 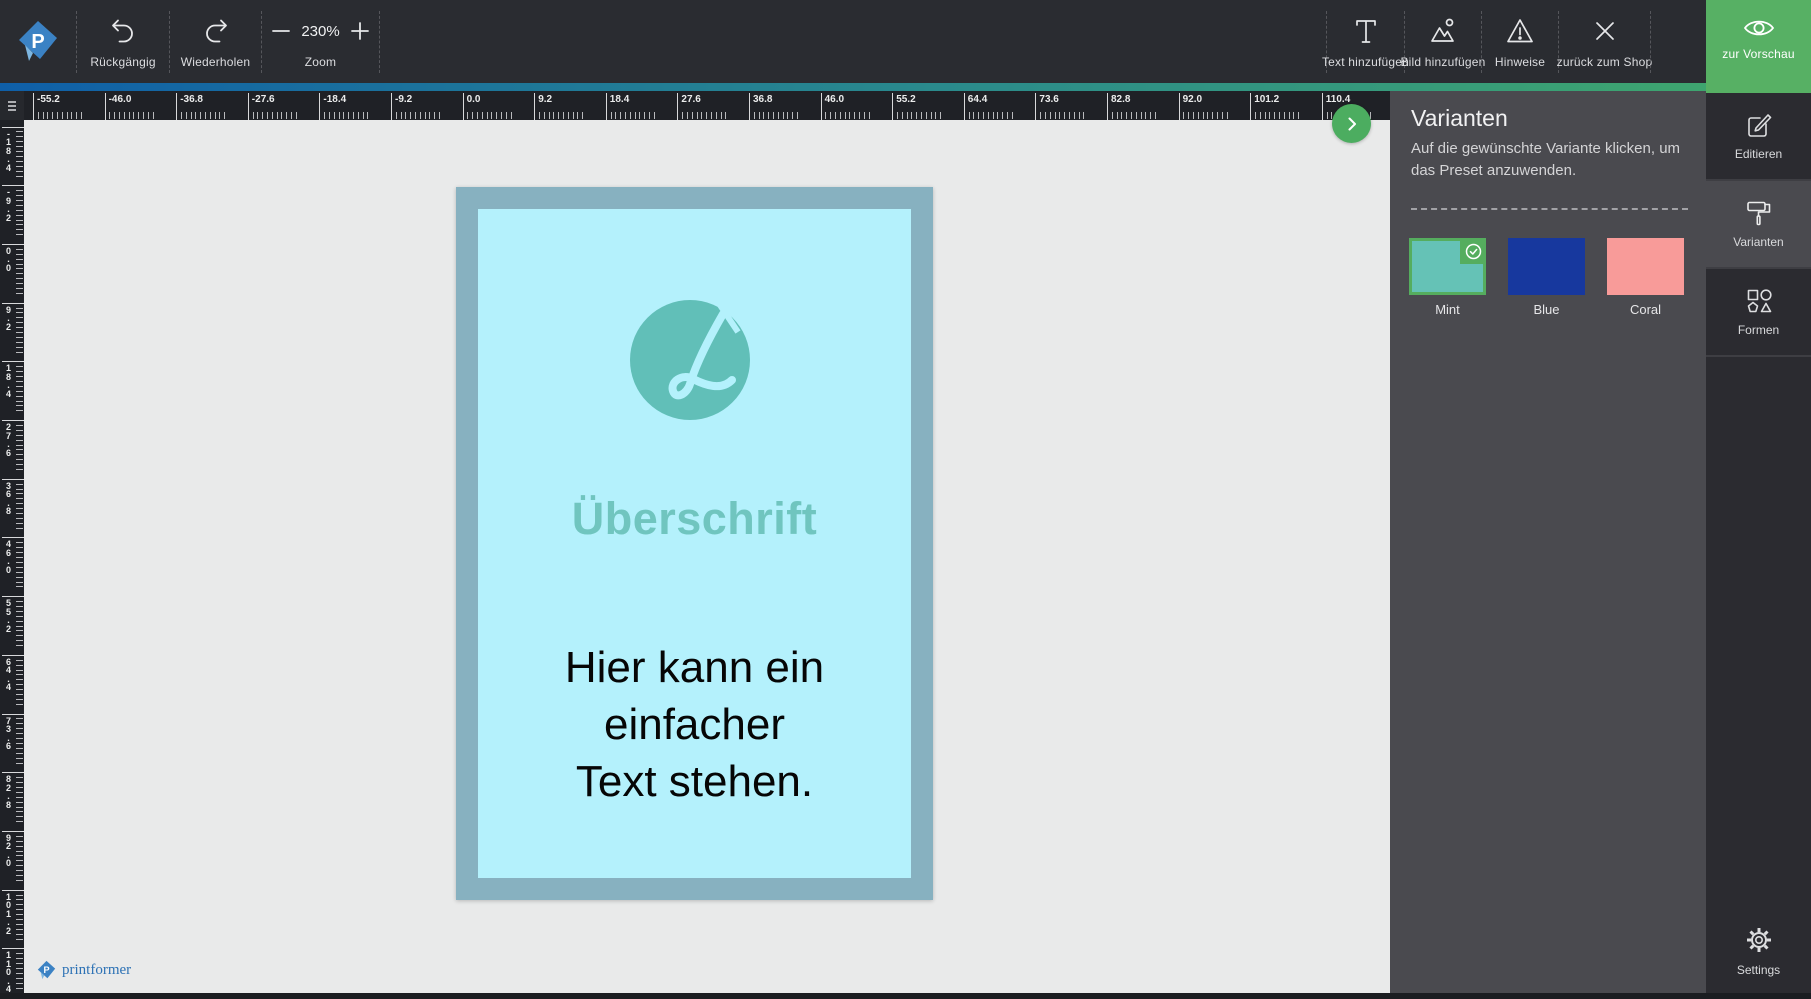 What do you see at coordinates (1604, 62) in the screenshot?
I see `back-to-shop-label: zurück zum Shop` at bounding box center [1604, 62].